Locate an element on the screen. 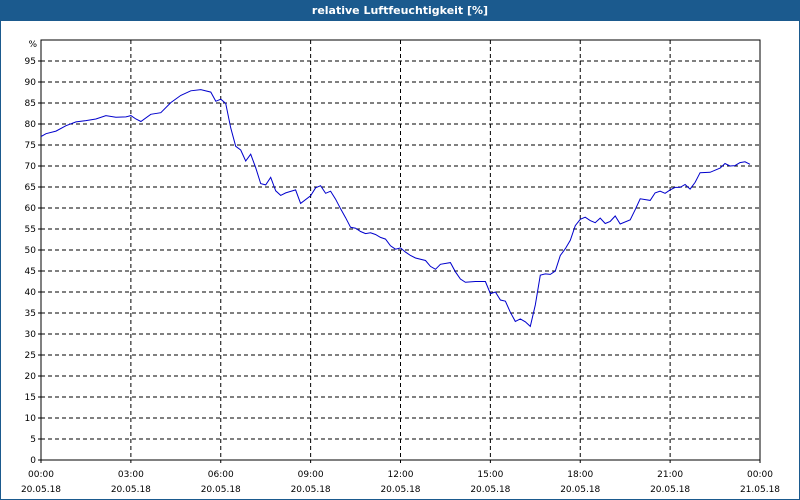 This screenshot has height=500, width=800. y-tick-label: 10 is located at coordinates (31, 419).